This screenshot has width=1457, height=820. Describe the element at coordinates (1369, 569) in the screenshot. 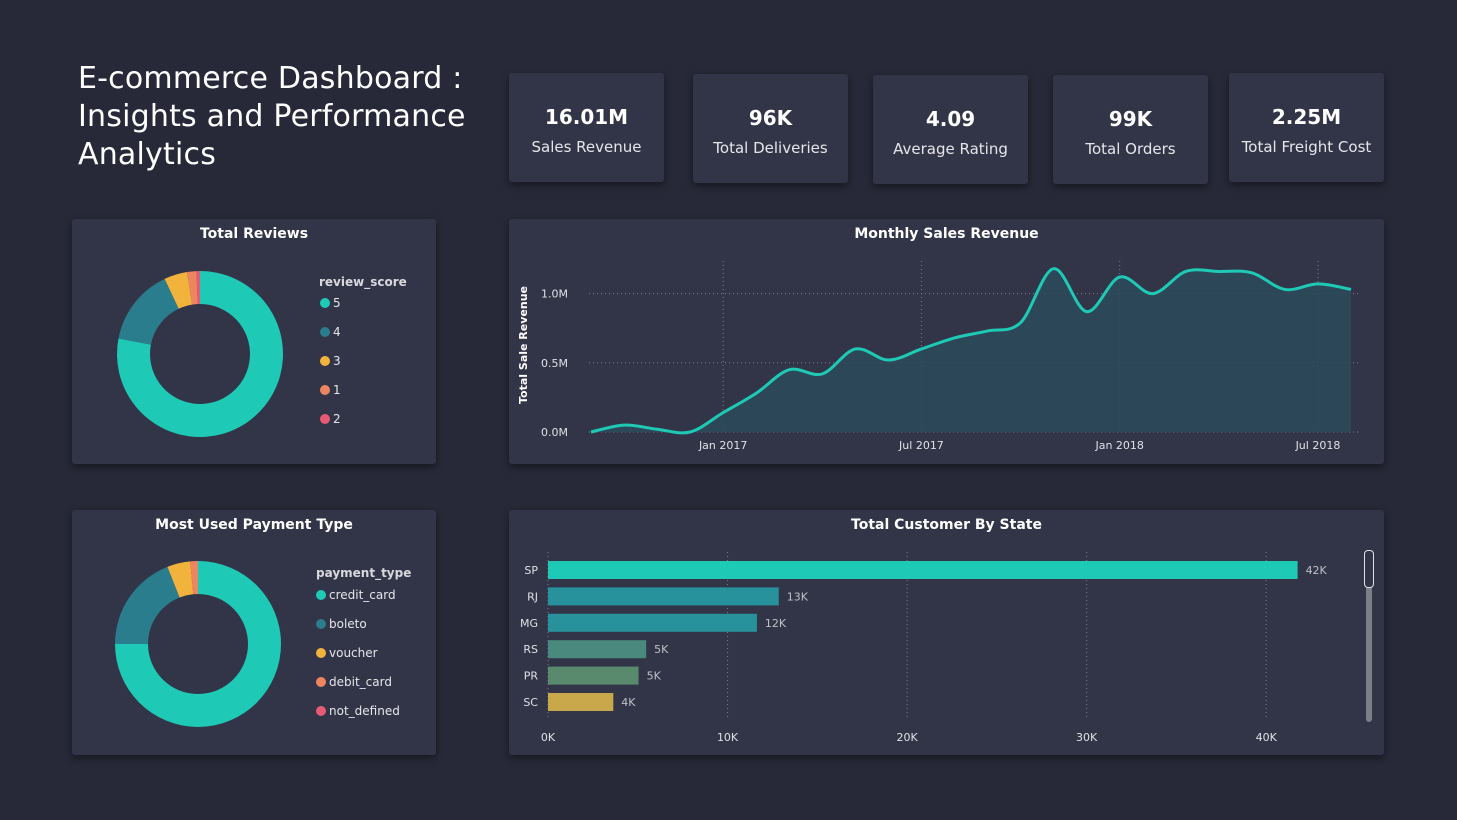

I see `scrollbar-thumb` at that location.